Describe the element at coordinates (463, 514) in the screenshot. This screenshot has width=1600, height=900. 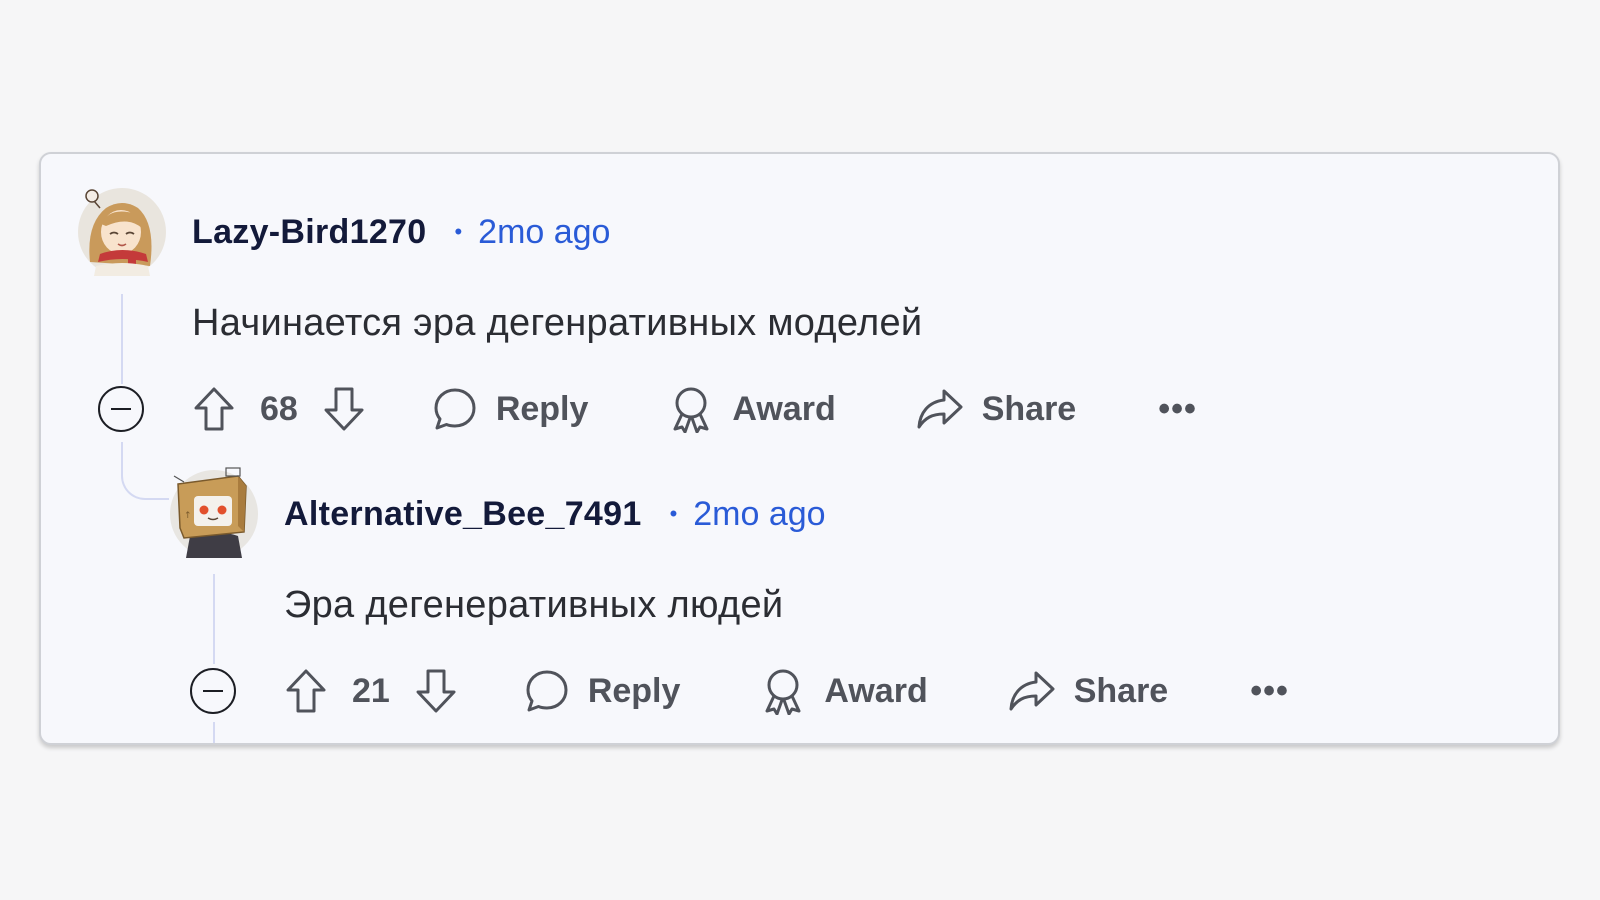
I see `username: Alternative_Bee_7491` at that location.